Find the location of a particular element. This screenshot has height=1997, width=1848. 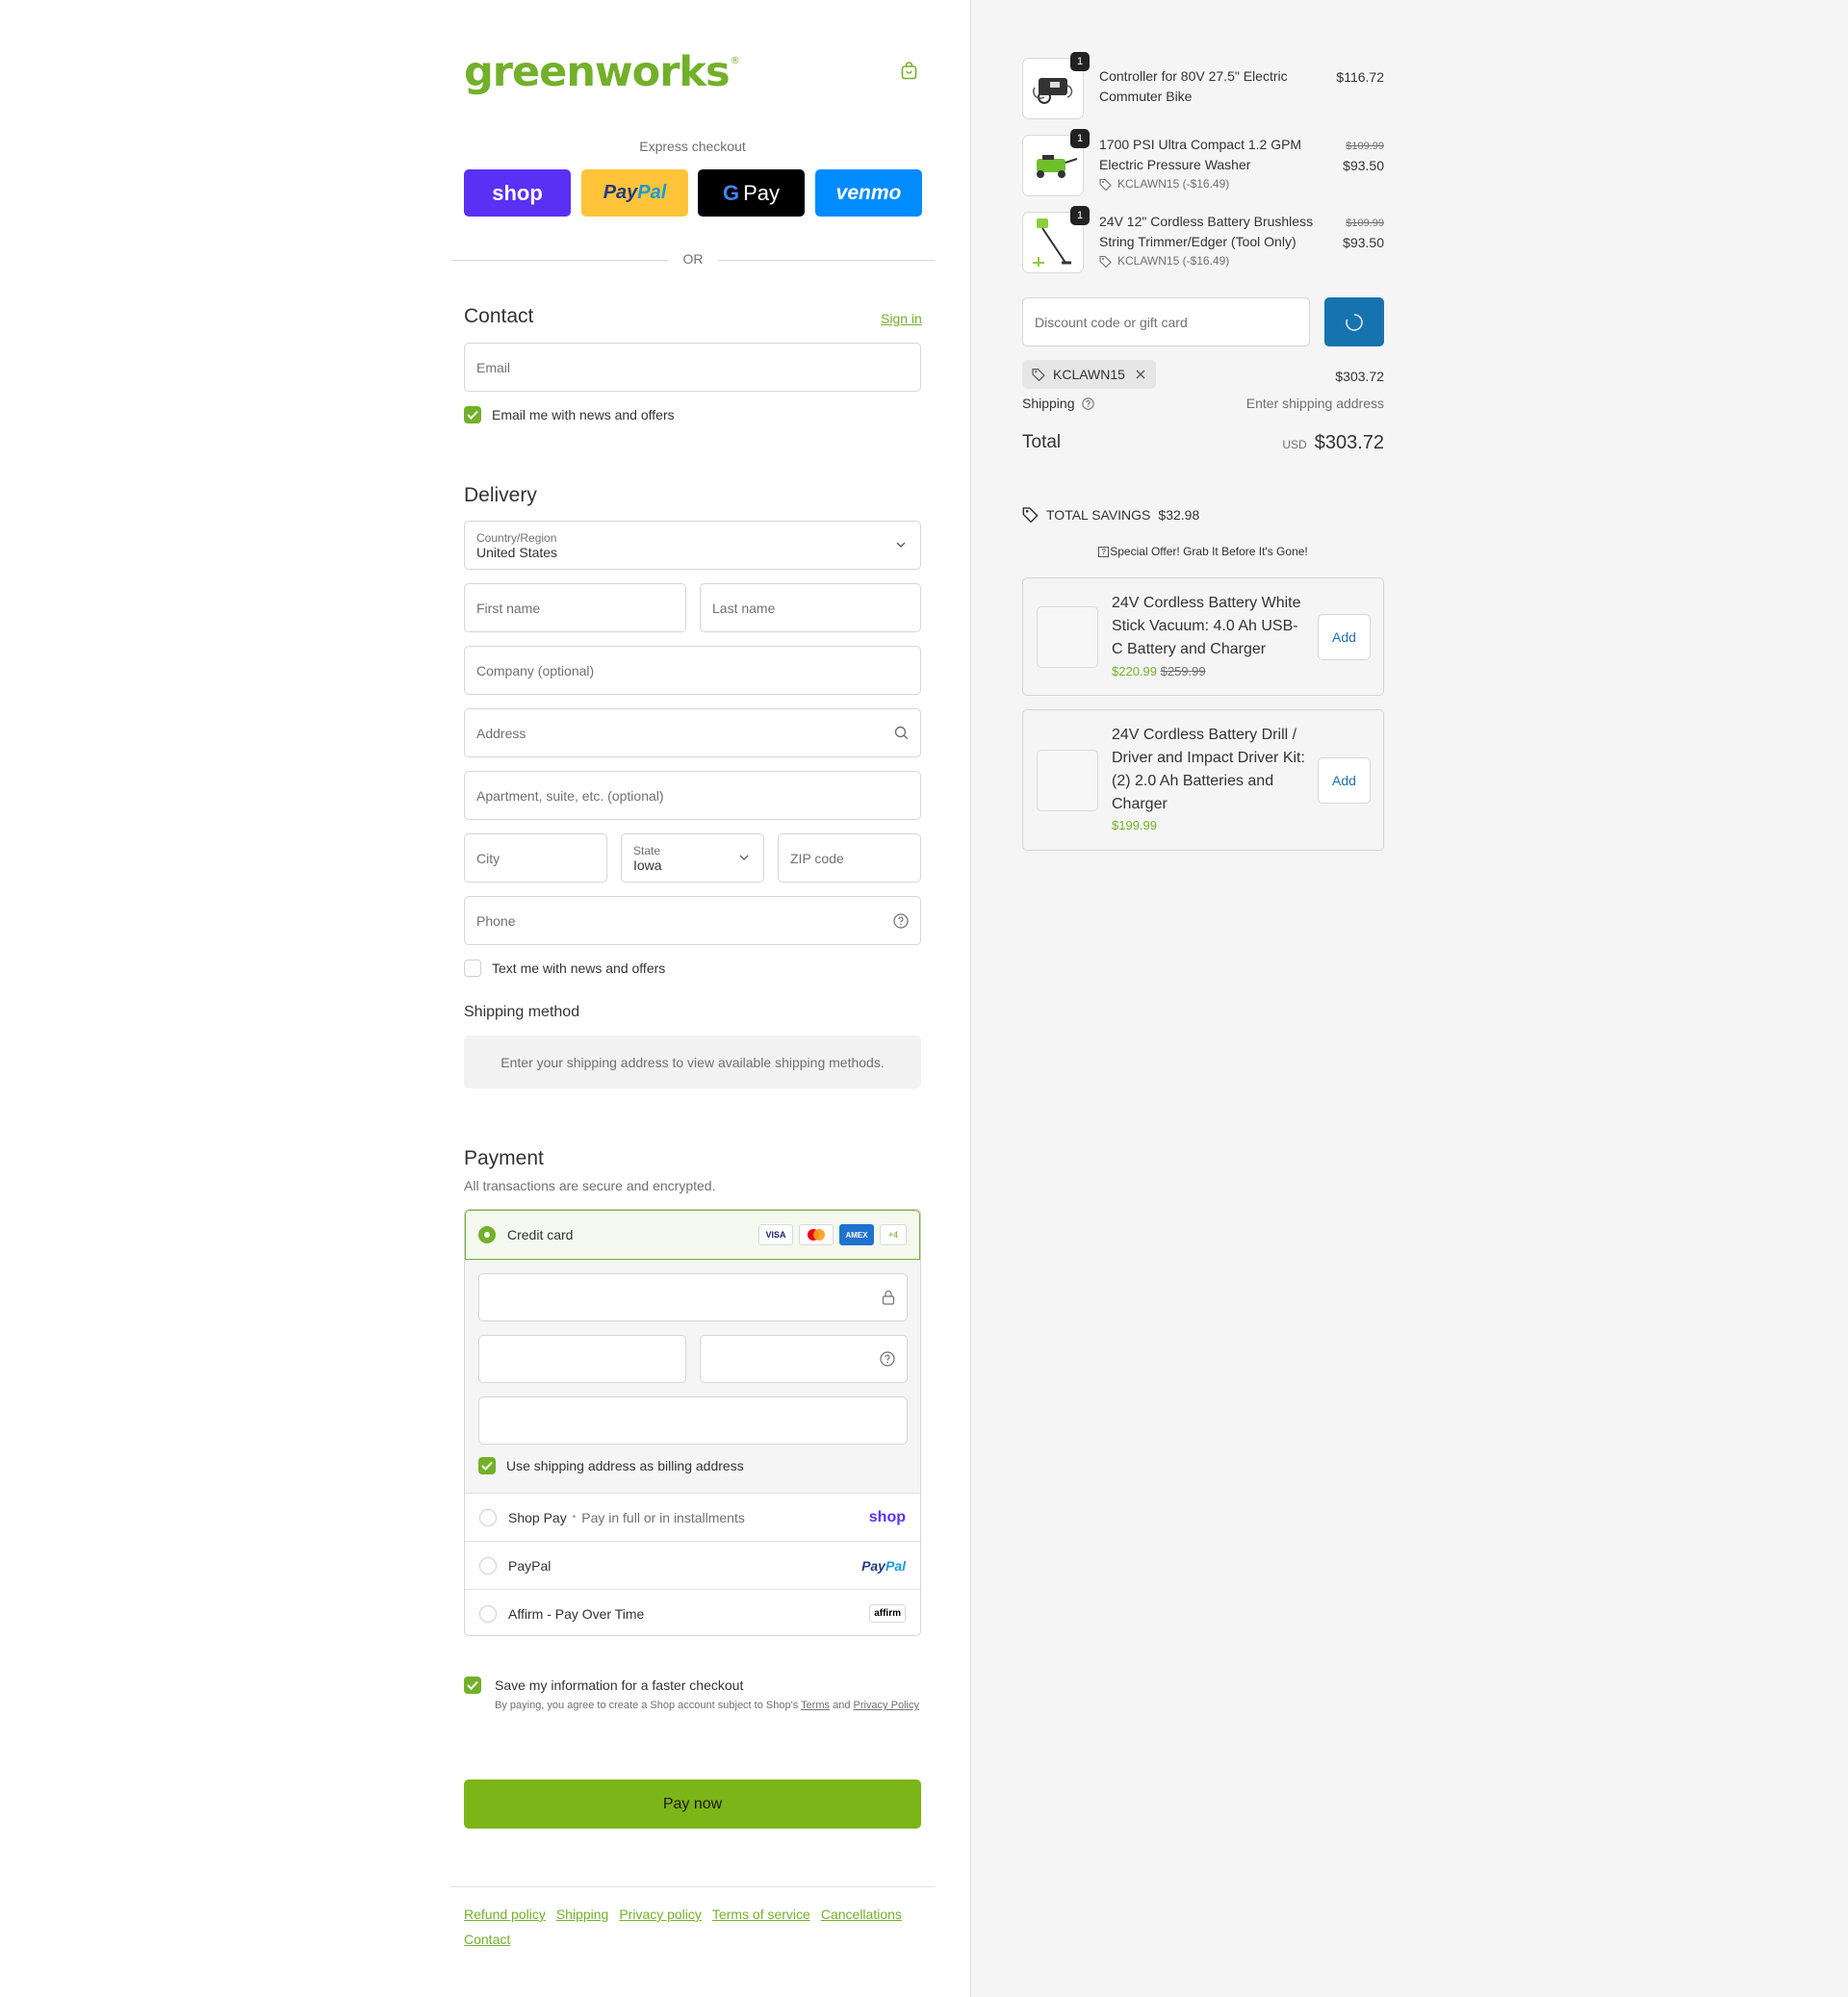

email-news-checkbox is located at coordinates (472, 415).